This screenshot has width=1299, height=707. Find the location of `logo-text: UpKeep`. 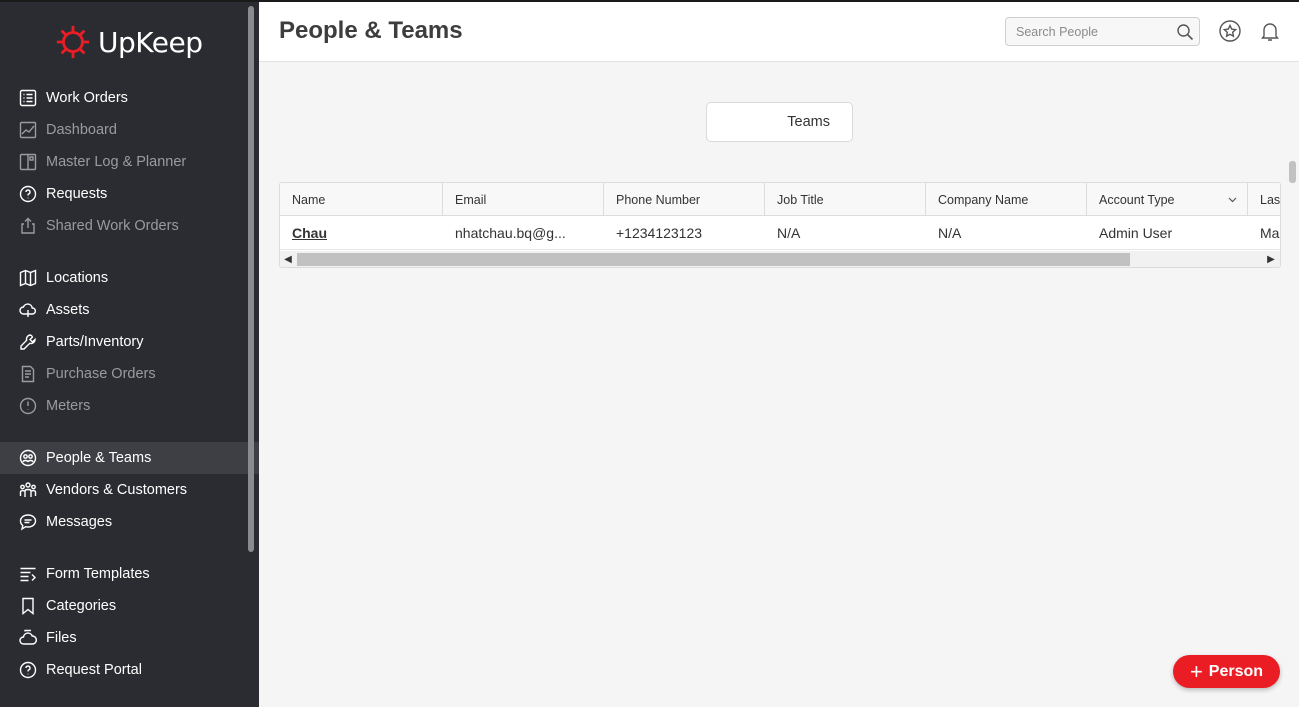

logo-text: UpKeep is located at coordinates (150, 42).